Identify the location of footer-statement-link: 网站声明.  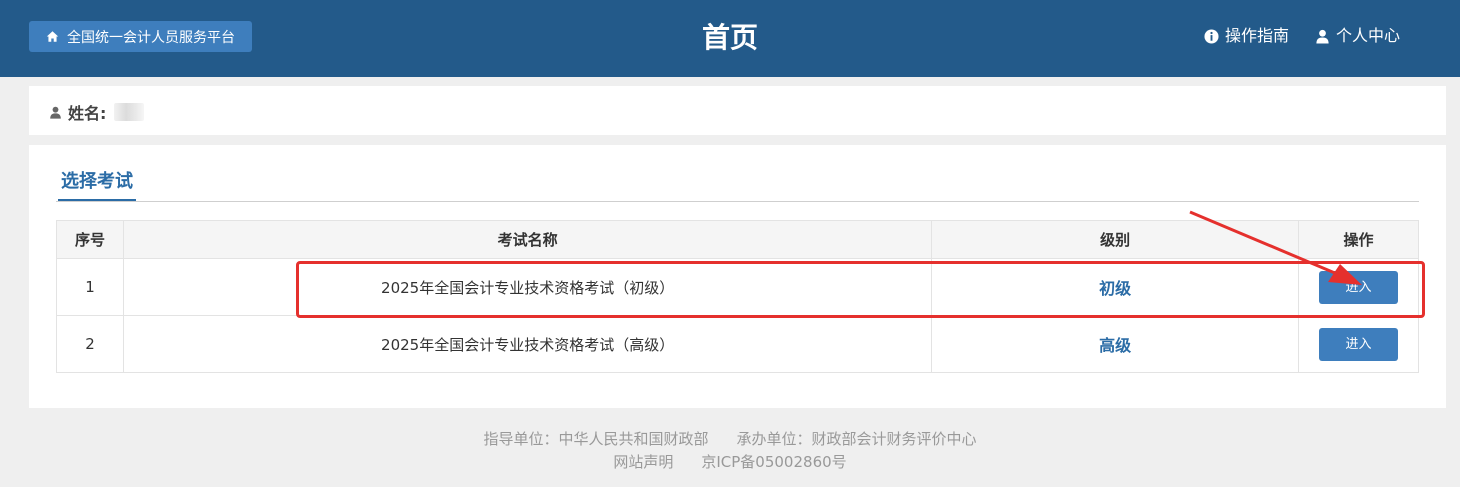
(643, 462).